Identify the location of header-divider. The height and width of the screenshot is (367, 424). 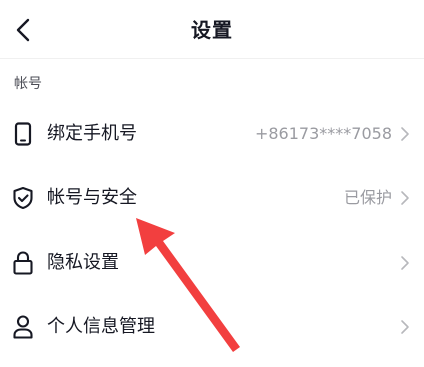
(212, 58).